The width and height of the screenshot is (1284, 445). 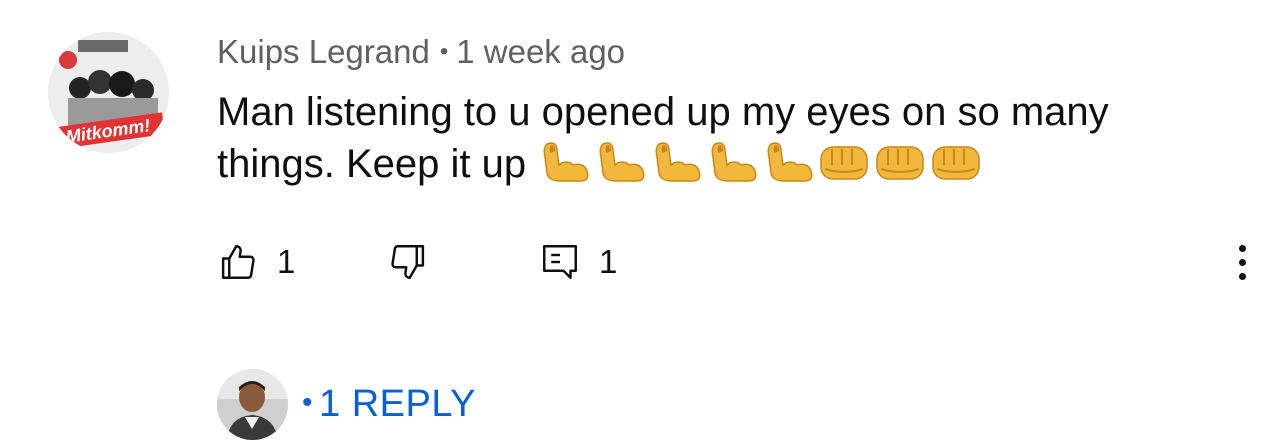 What do you see at coordinates (578, 262) in the screenshot?
I see `reply-button: 1` at bounding box center [578, 262].